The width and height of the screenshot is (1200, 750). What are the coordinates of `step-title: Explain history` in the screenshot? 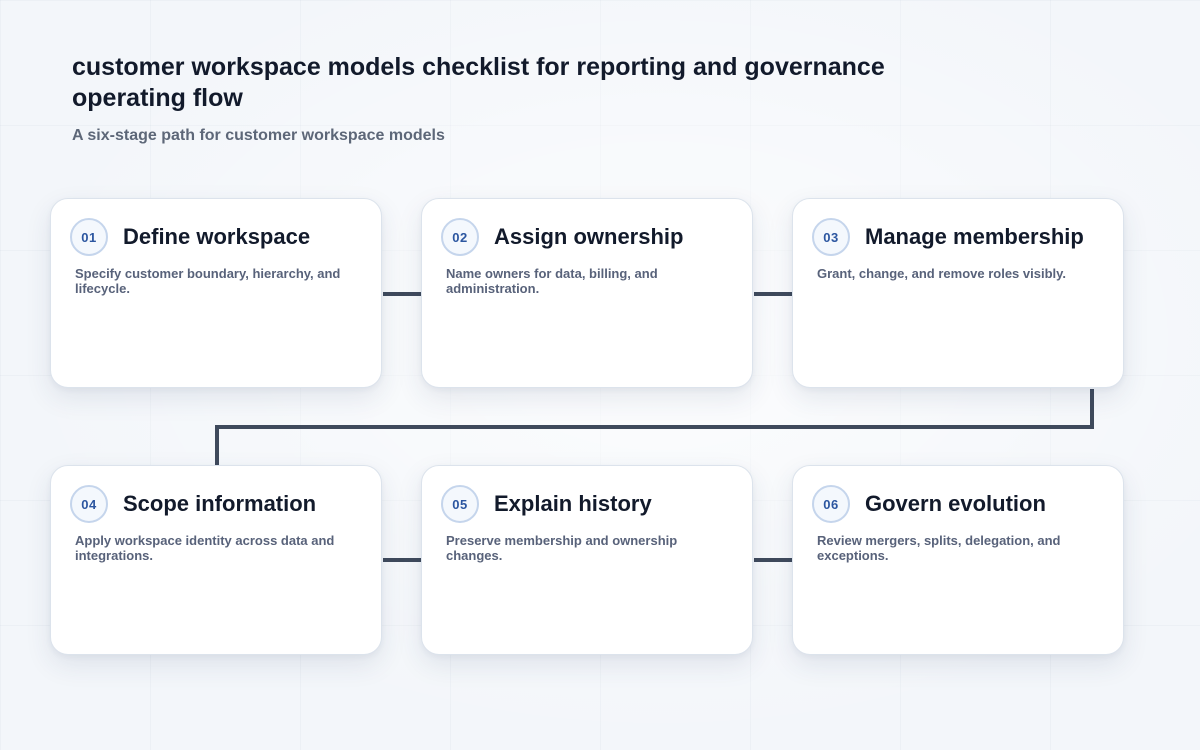 It's located at (573, 503).